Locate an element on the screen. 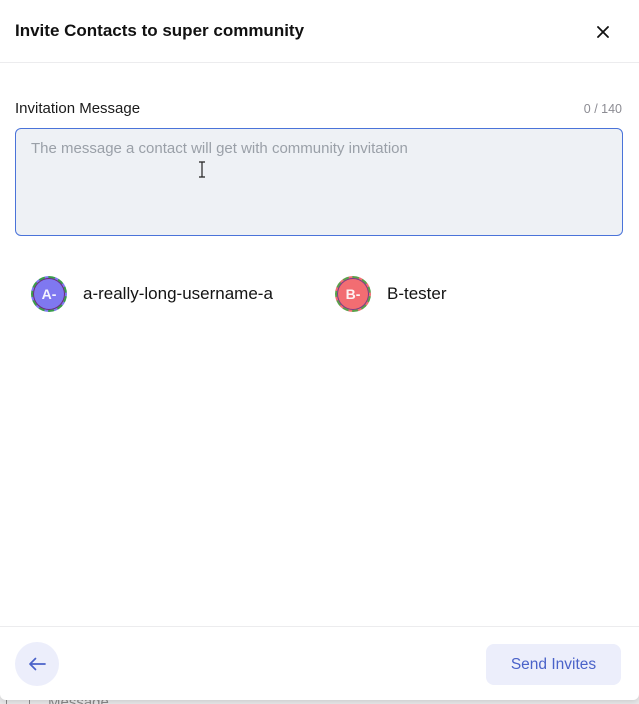 The height and width of the screenshot is (704, 639). close-button is located at coordinates (603, 32).